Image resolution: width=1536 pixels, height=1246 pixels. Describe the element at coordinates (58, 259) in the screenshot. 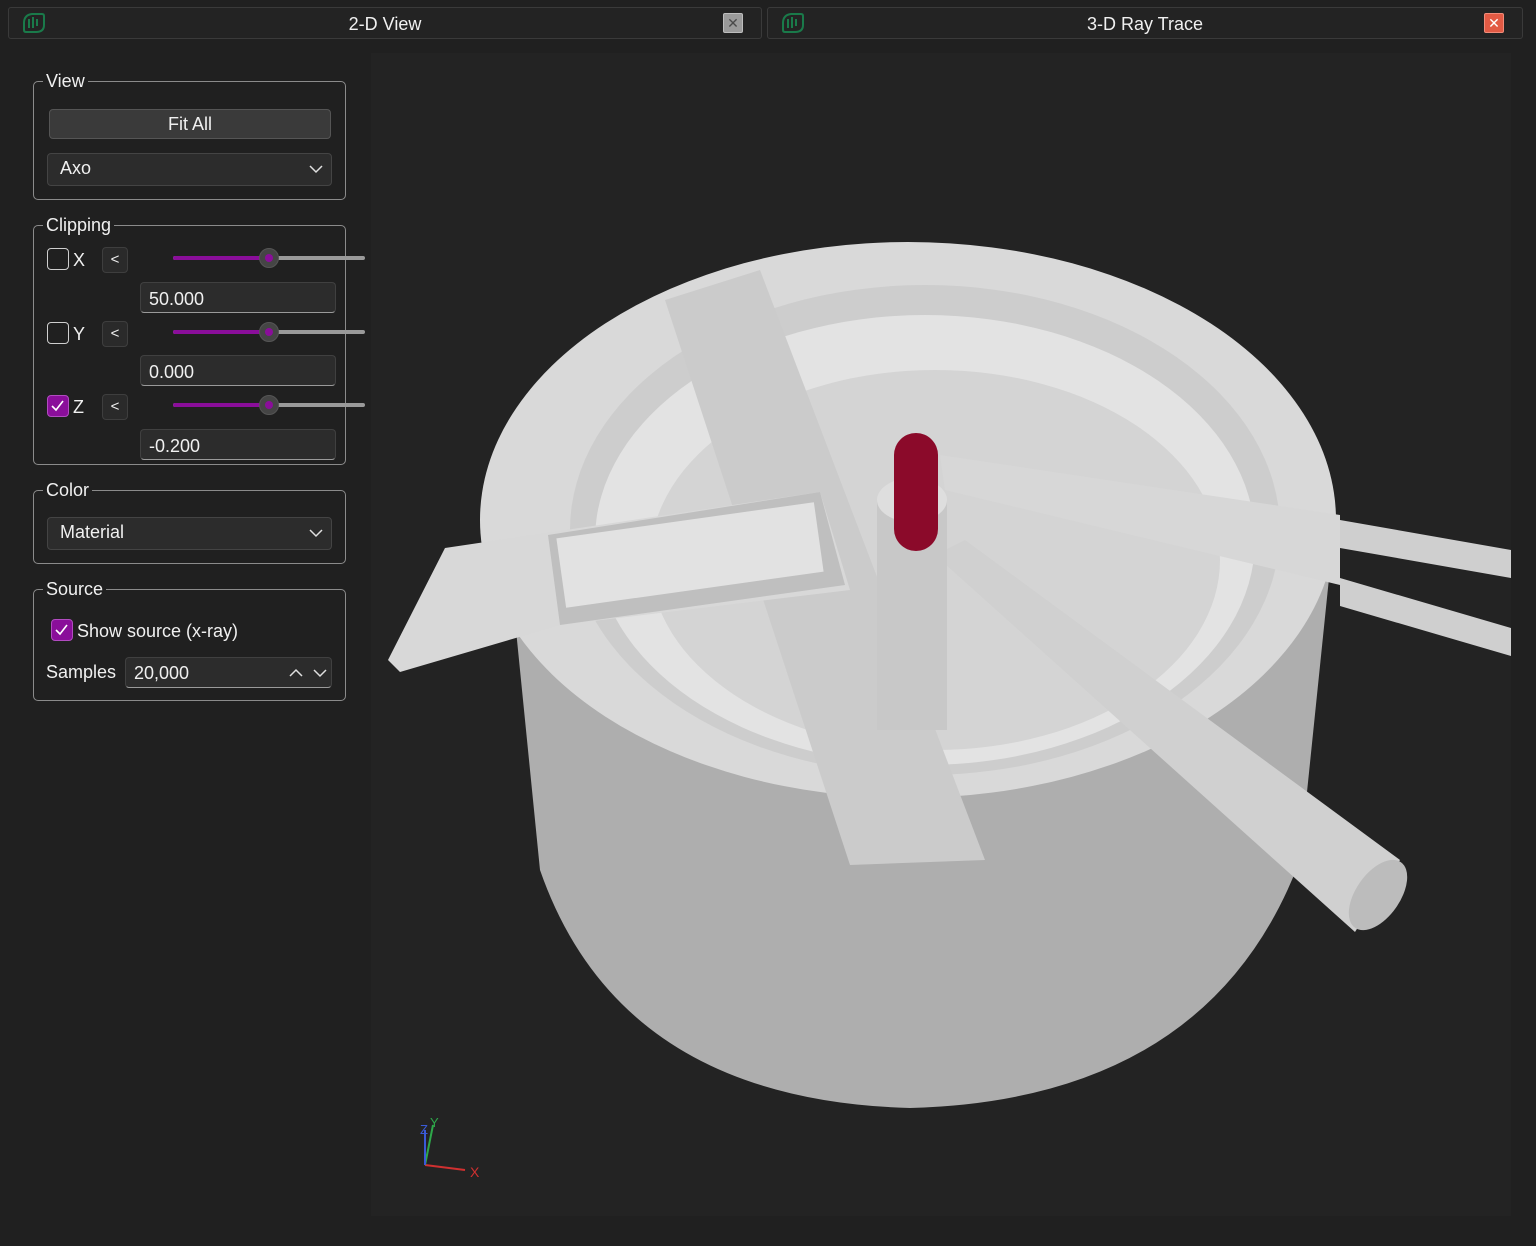

I see `clip-x-checkbox` at that location.